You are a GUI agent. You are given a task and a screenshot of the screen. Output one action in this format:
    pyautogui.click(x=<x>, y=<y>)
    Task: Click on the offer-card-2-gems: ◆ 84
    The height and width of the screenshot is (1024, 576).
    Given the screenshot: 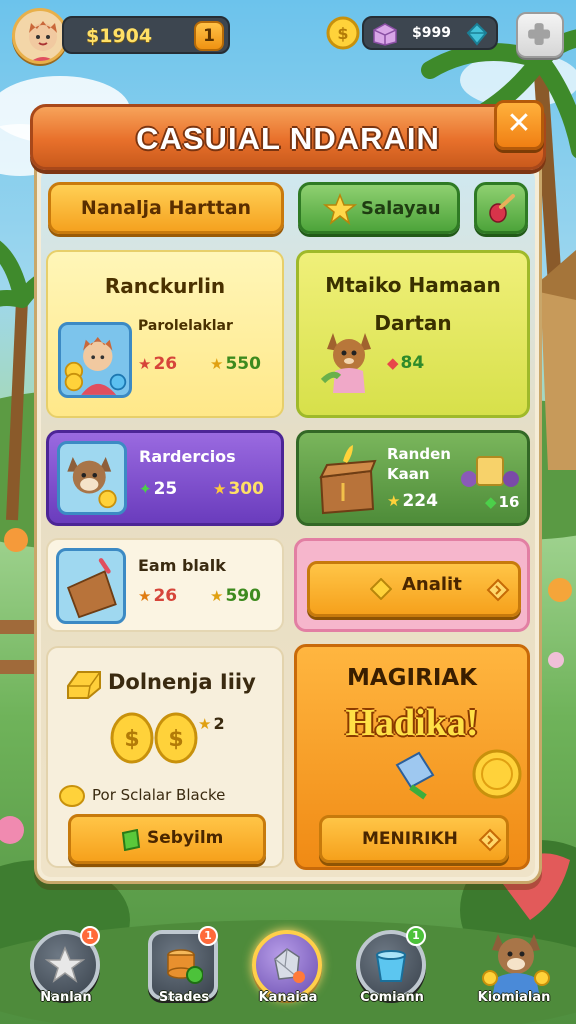 What is the action you would take?
    pyautogui.click(x=405, y=363)
    